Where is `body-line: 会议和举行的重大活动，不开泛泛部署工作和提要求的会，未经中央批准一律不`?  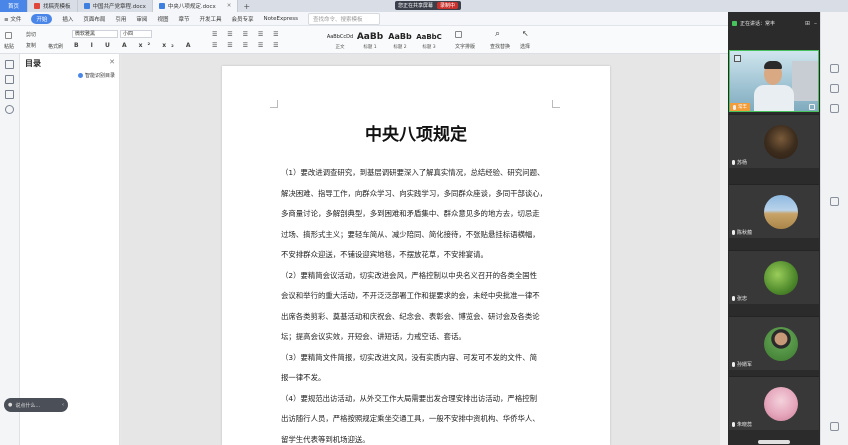
body-line: 会议和举行的重大活动，不开泛泛部署工作和提要求的会，未经中央批准一律不 is located at coordinates (410, 295).